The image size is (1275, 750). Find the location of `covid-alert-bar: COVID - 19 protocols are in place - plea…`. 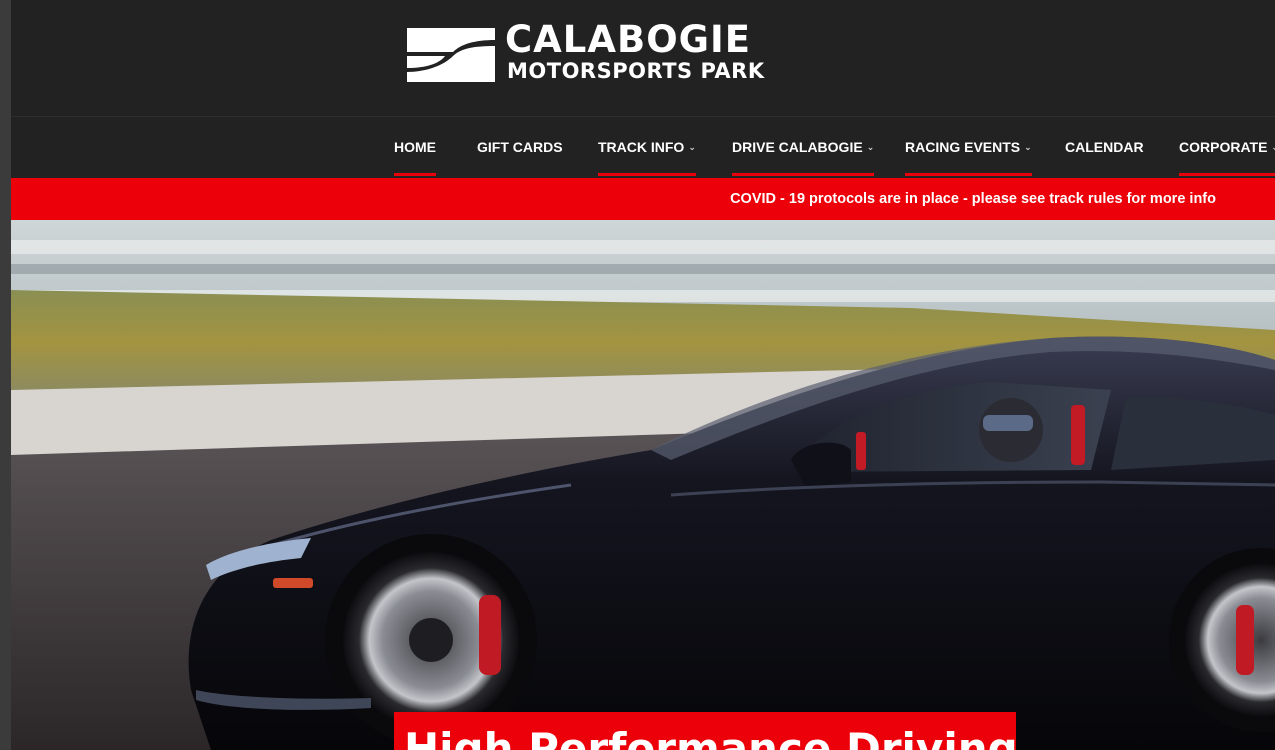

covid-alert-bar: COVID - 19 protocols are in place - plea… is located at coordinates (643, 199).